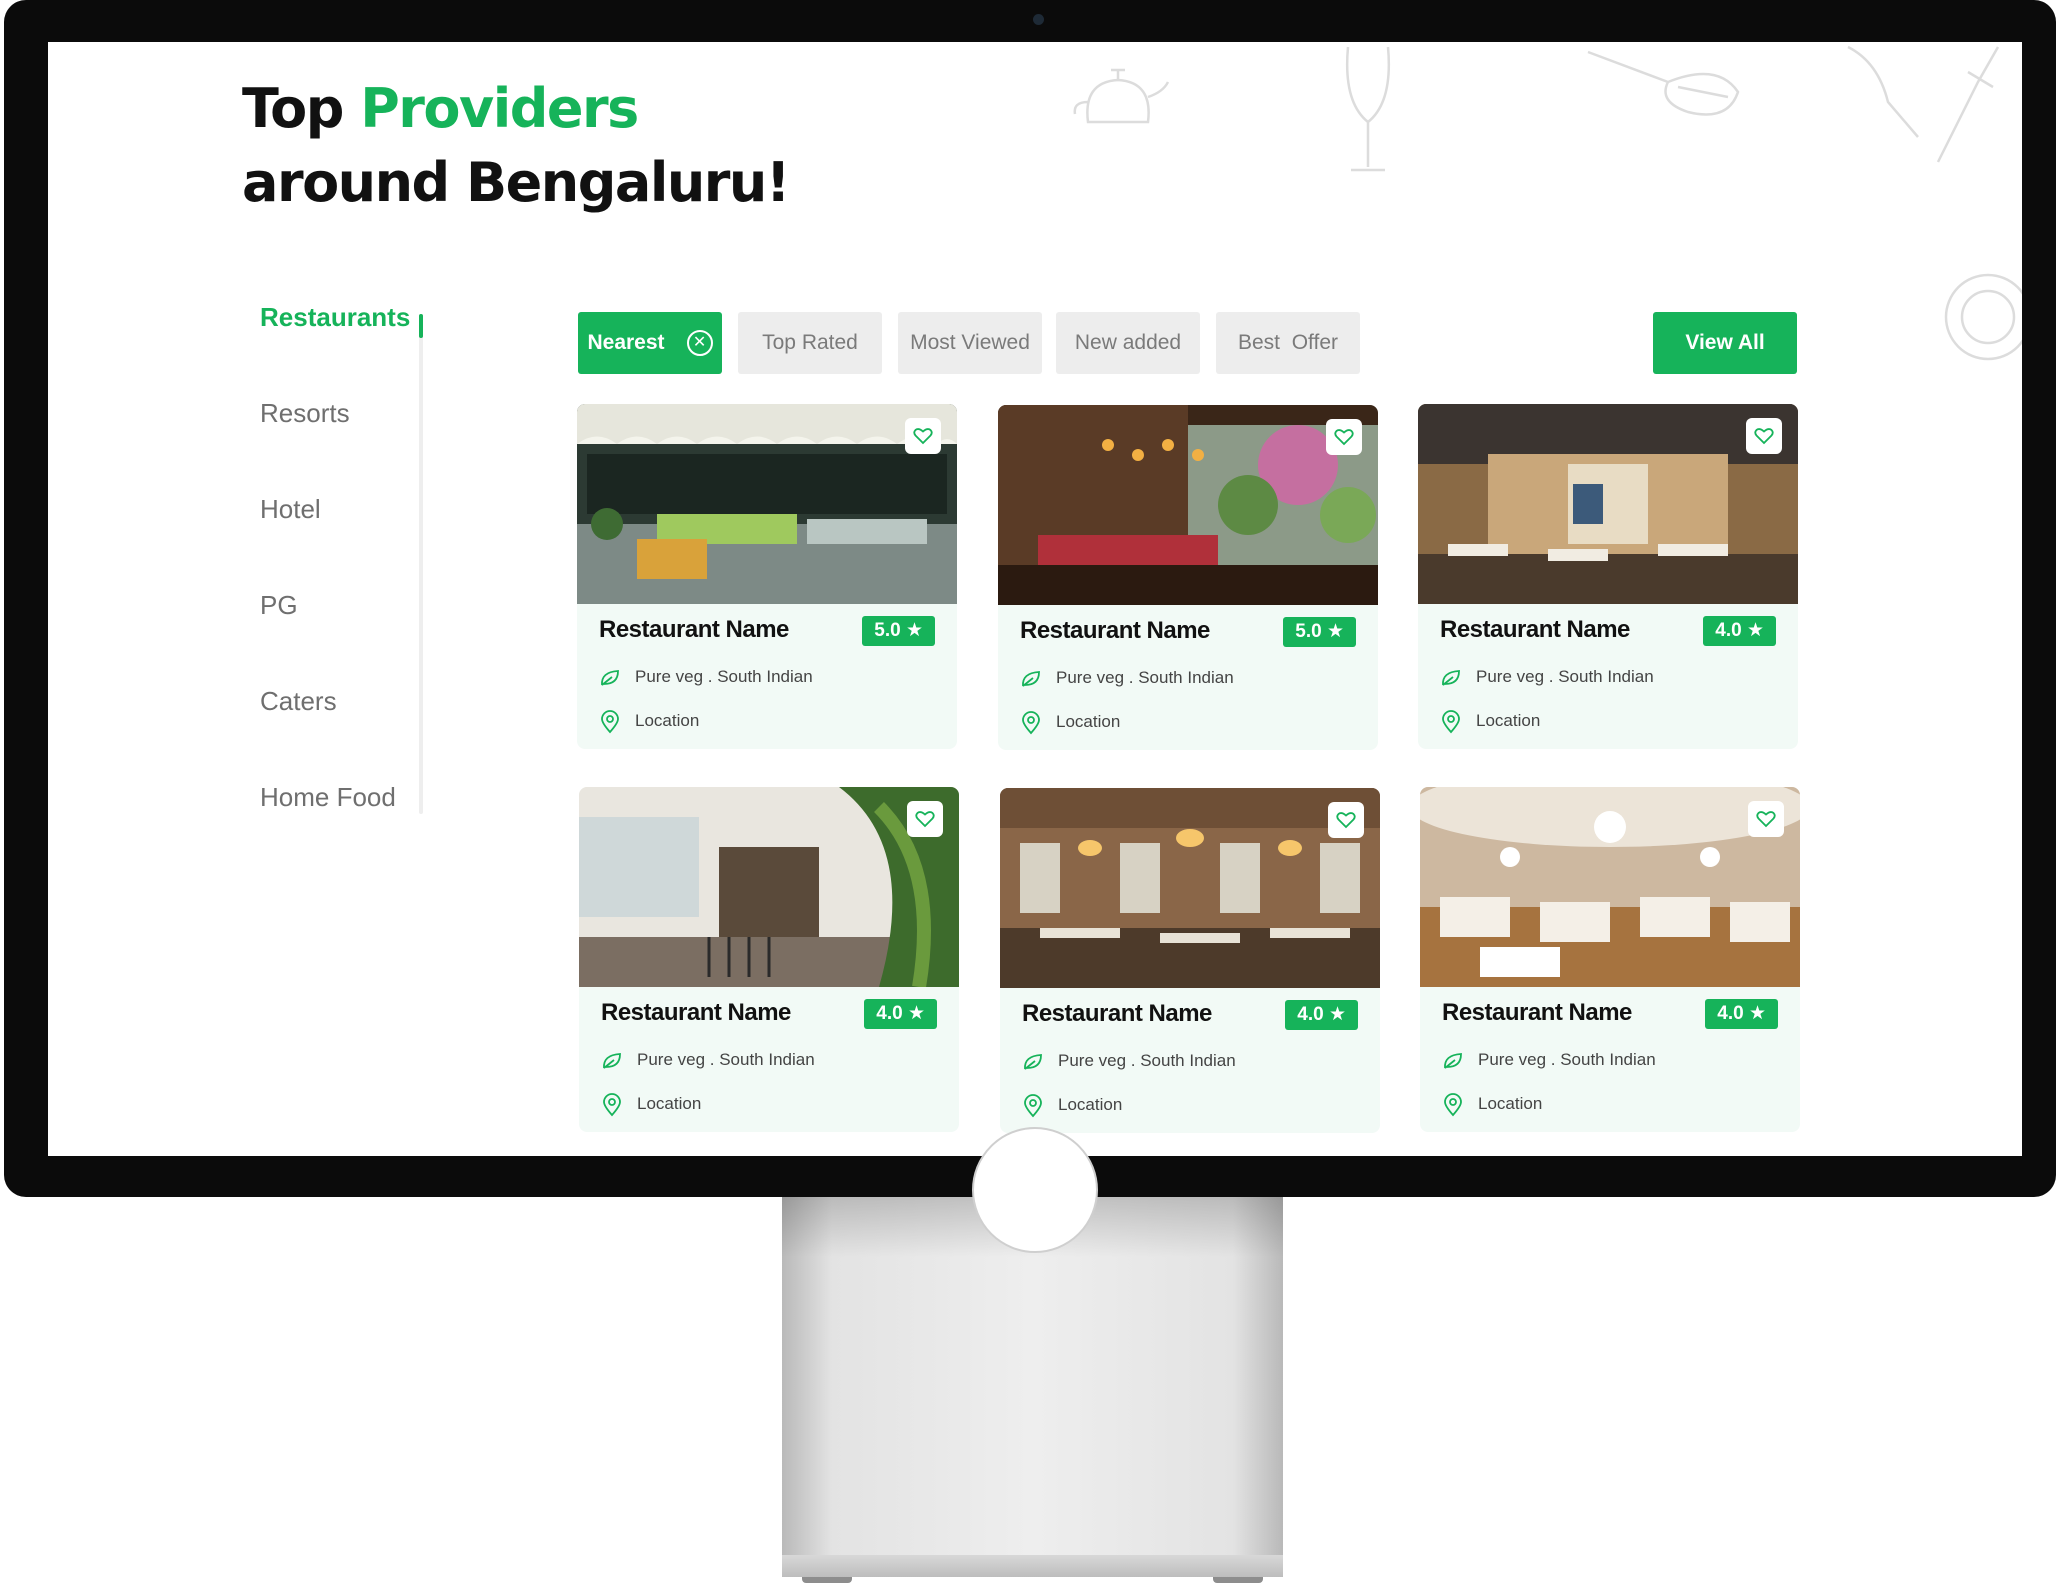  What do you see at coordinates (1288, 343) in the screenshot?
I see `filter-best-offer: Best Offer` at bounding box center [1288, 343].